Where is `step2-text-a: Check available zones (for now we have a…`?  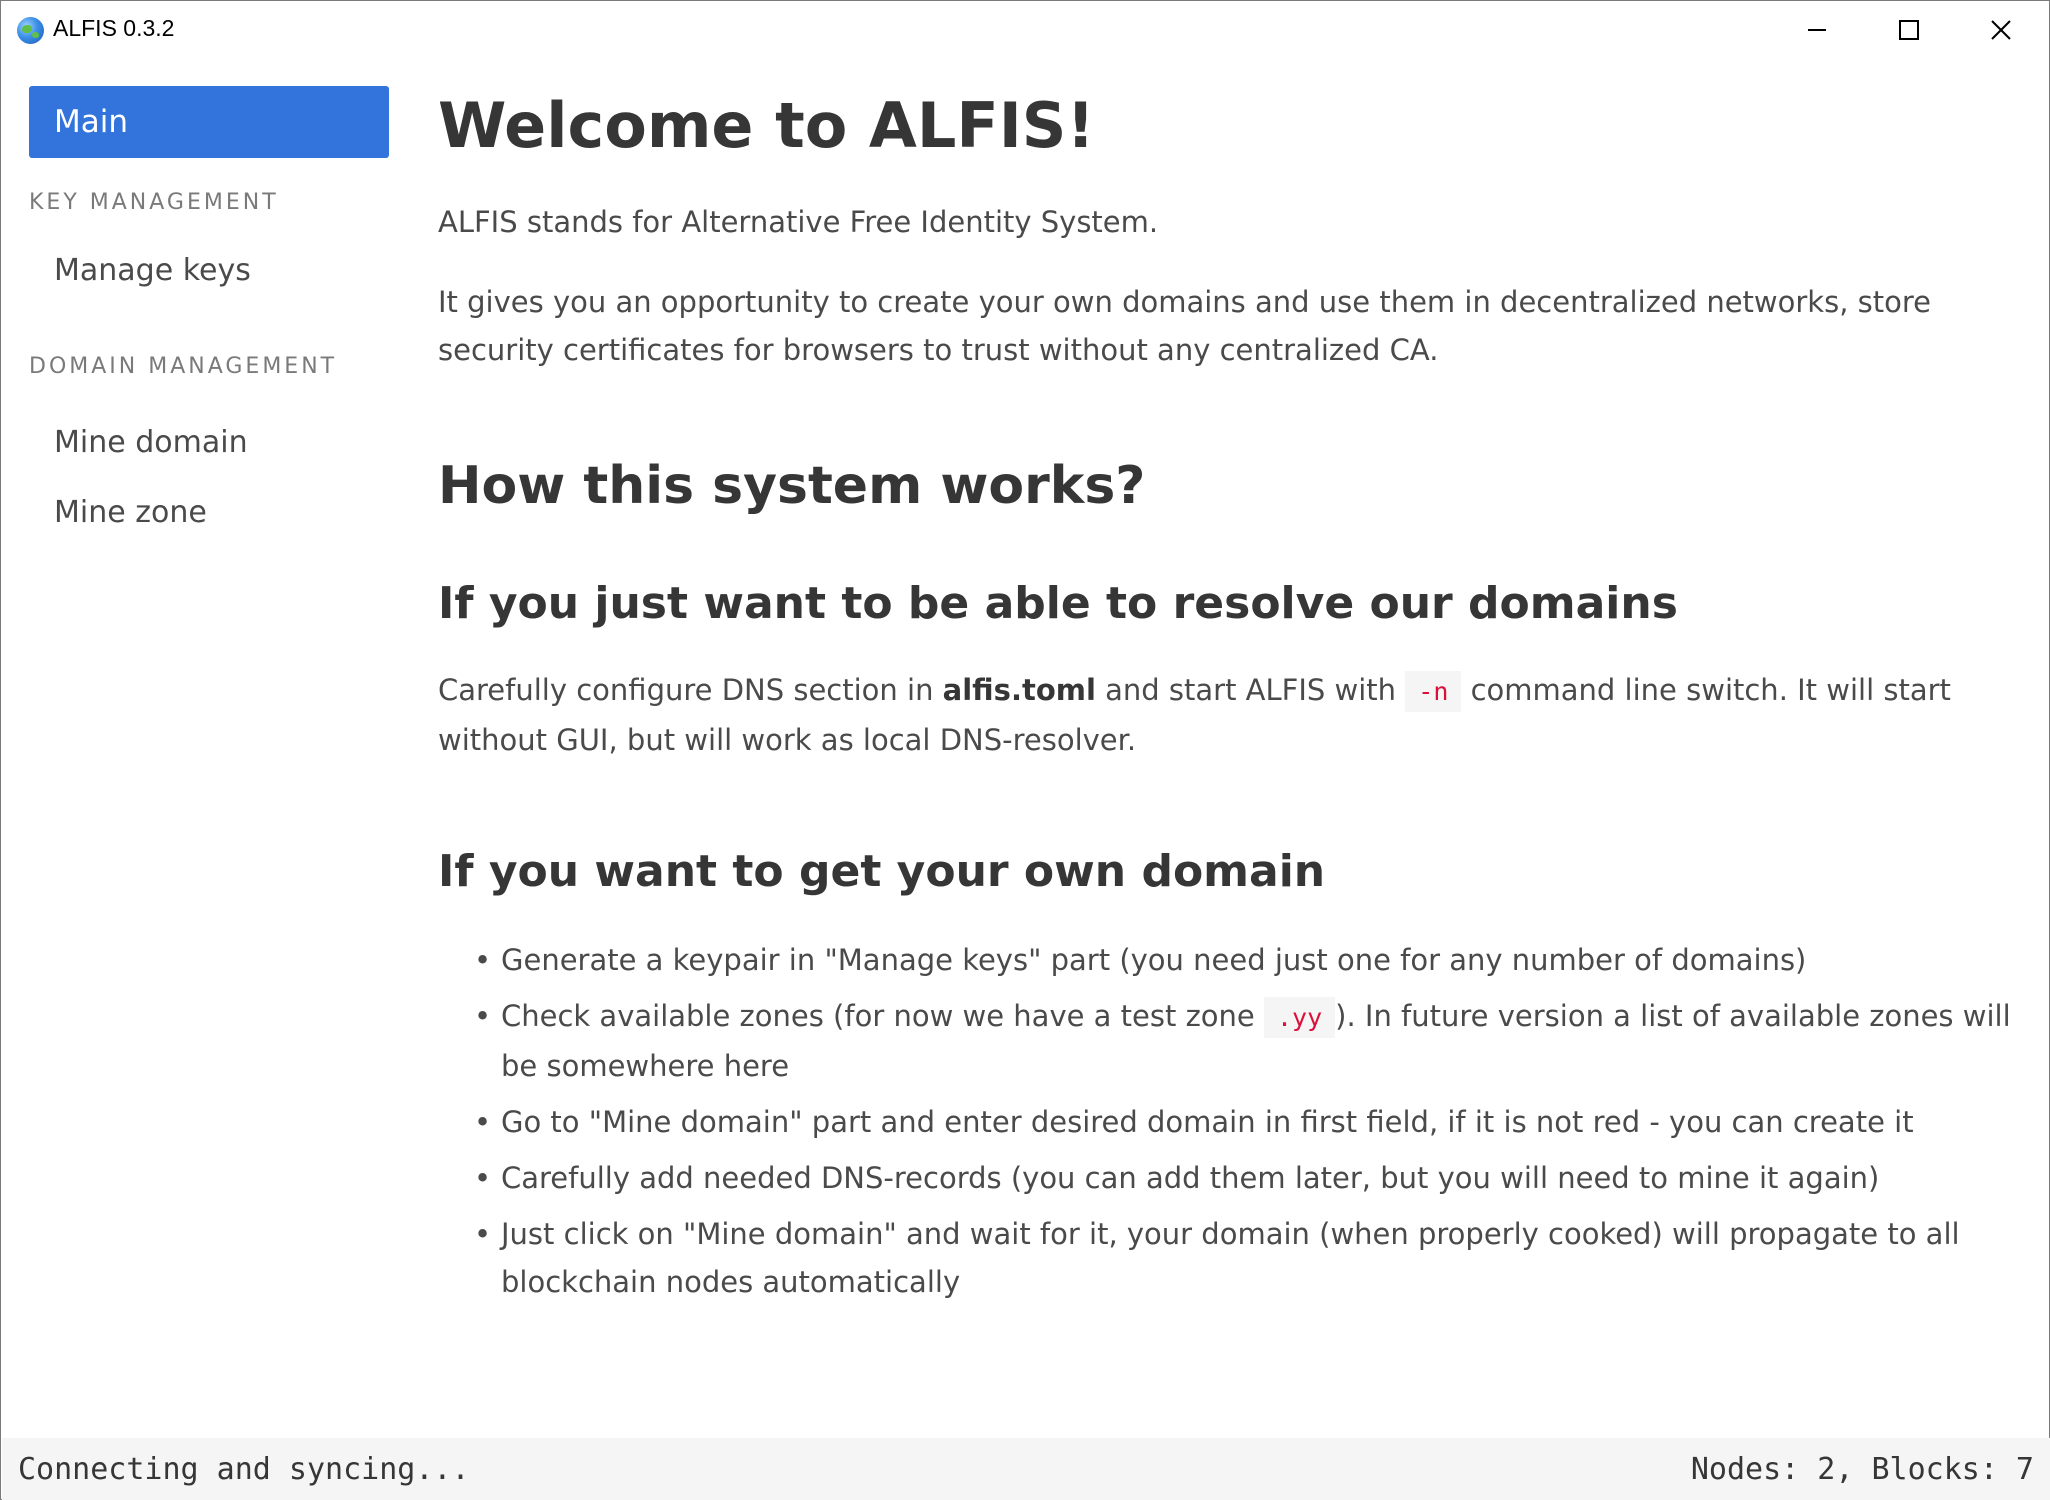
step2-text-a: Check available zones (for now we have a… is located at coordinates (882, 1016).